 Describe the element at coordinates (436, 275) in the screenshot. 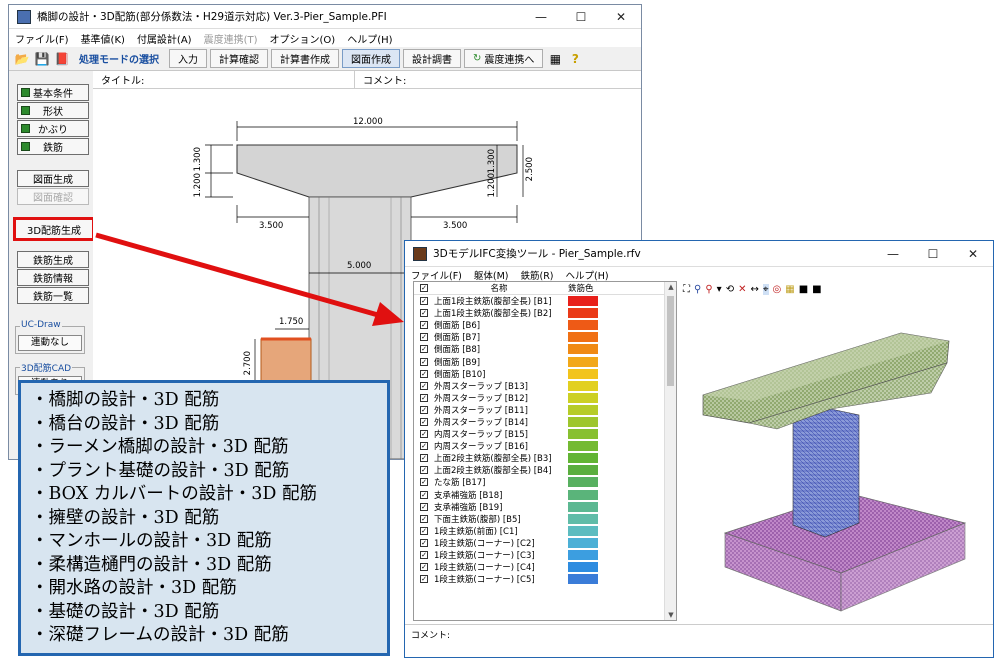

I see `ifc-menu-file: ファイル(F)` at that location.